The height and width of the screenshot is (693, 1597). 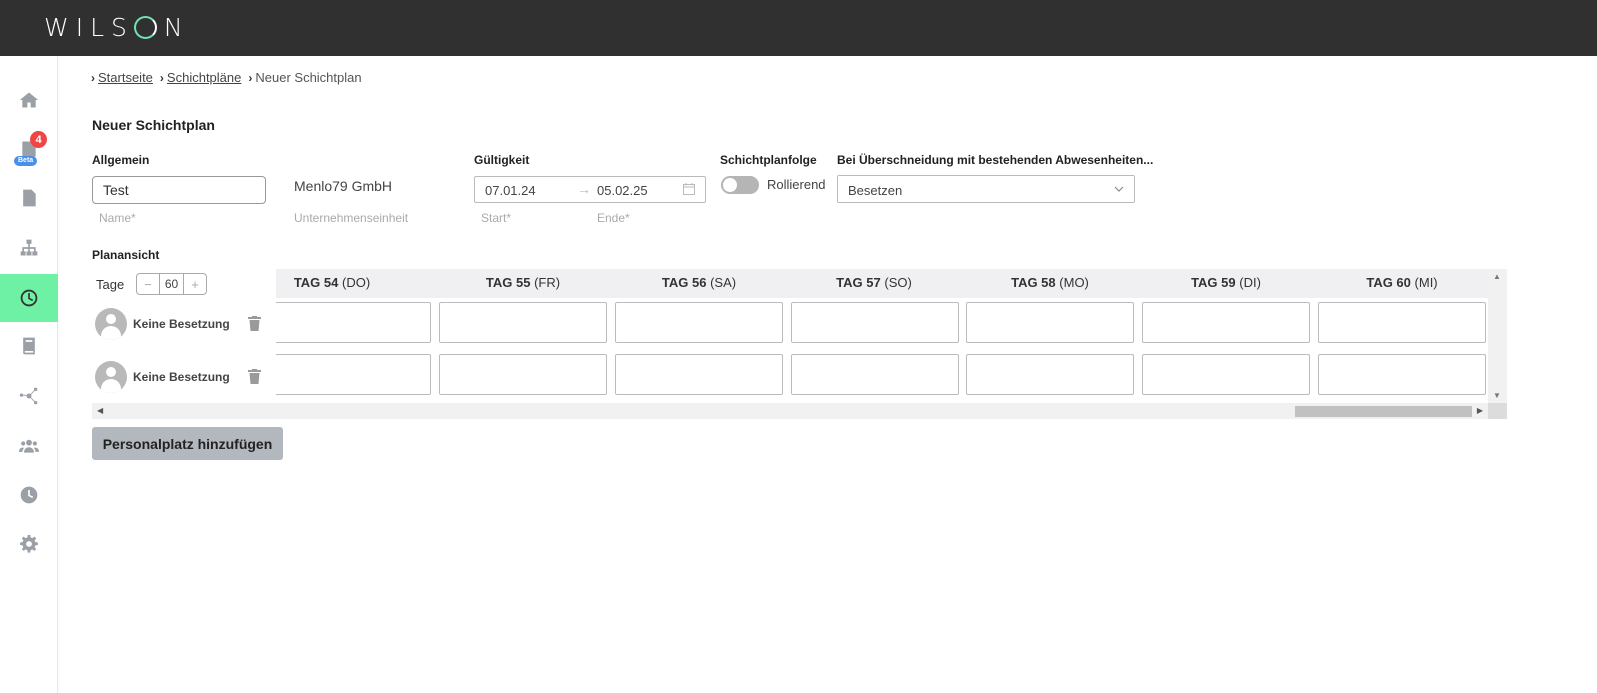 I want to click on sidebar-item-report, so click(x=29, y=198).